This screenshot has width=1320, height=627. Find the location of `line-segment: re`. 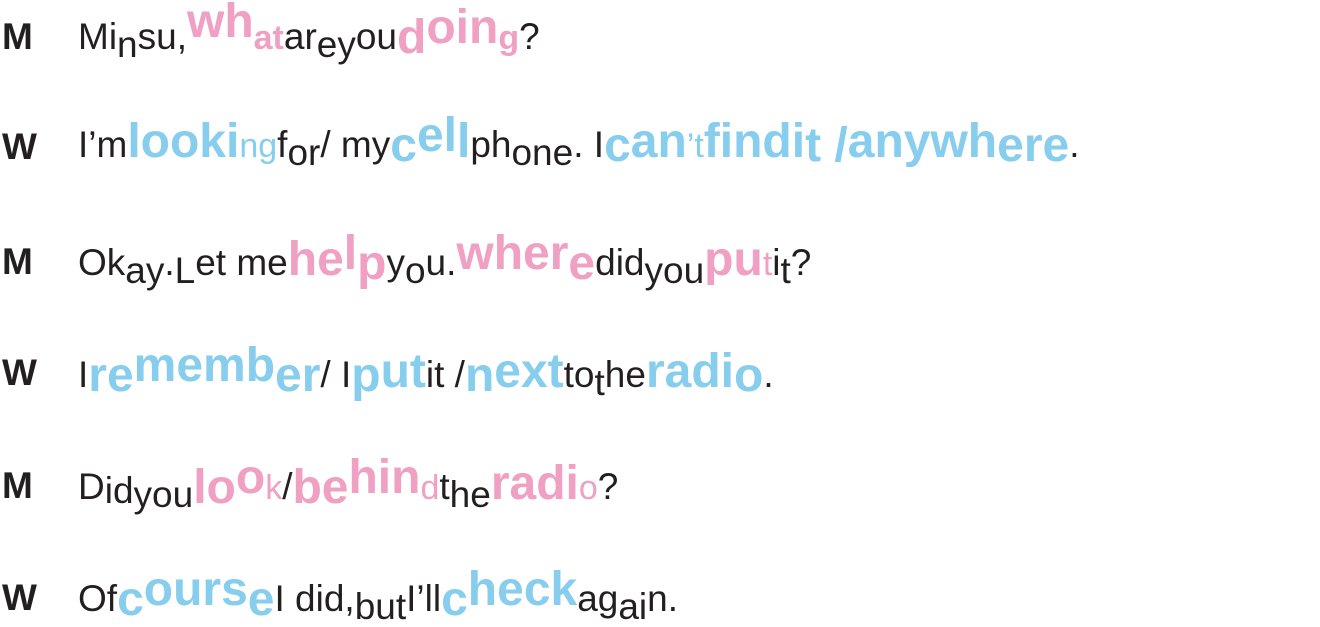

line-segment: re is located at coordinates (111, 375).